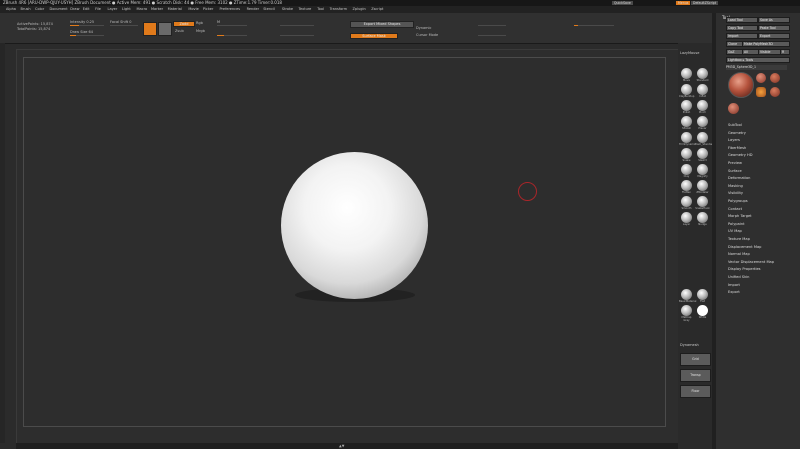 Image resolution: width=800 pixels, height=449 pixels. Describe the element at coordinates (739, 254) in the screenshot. I see `tool-section-normal-map: Normal Map` at that location.